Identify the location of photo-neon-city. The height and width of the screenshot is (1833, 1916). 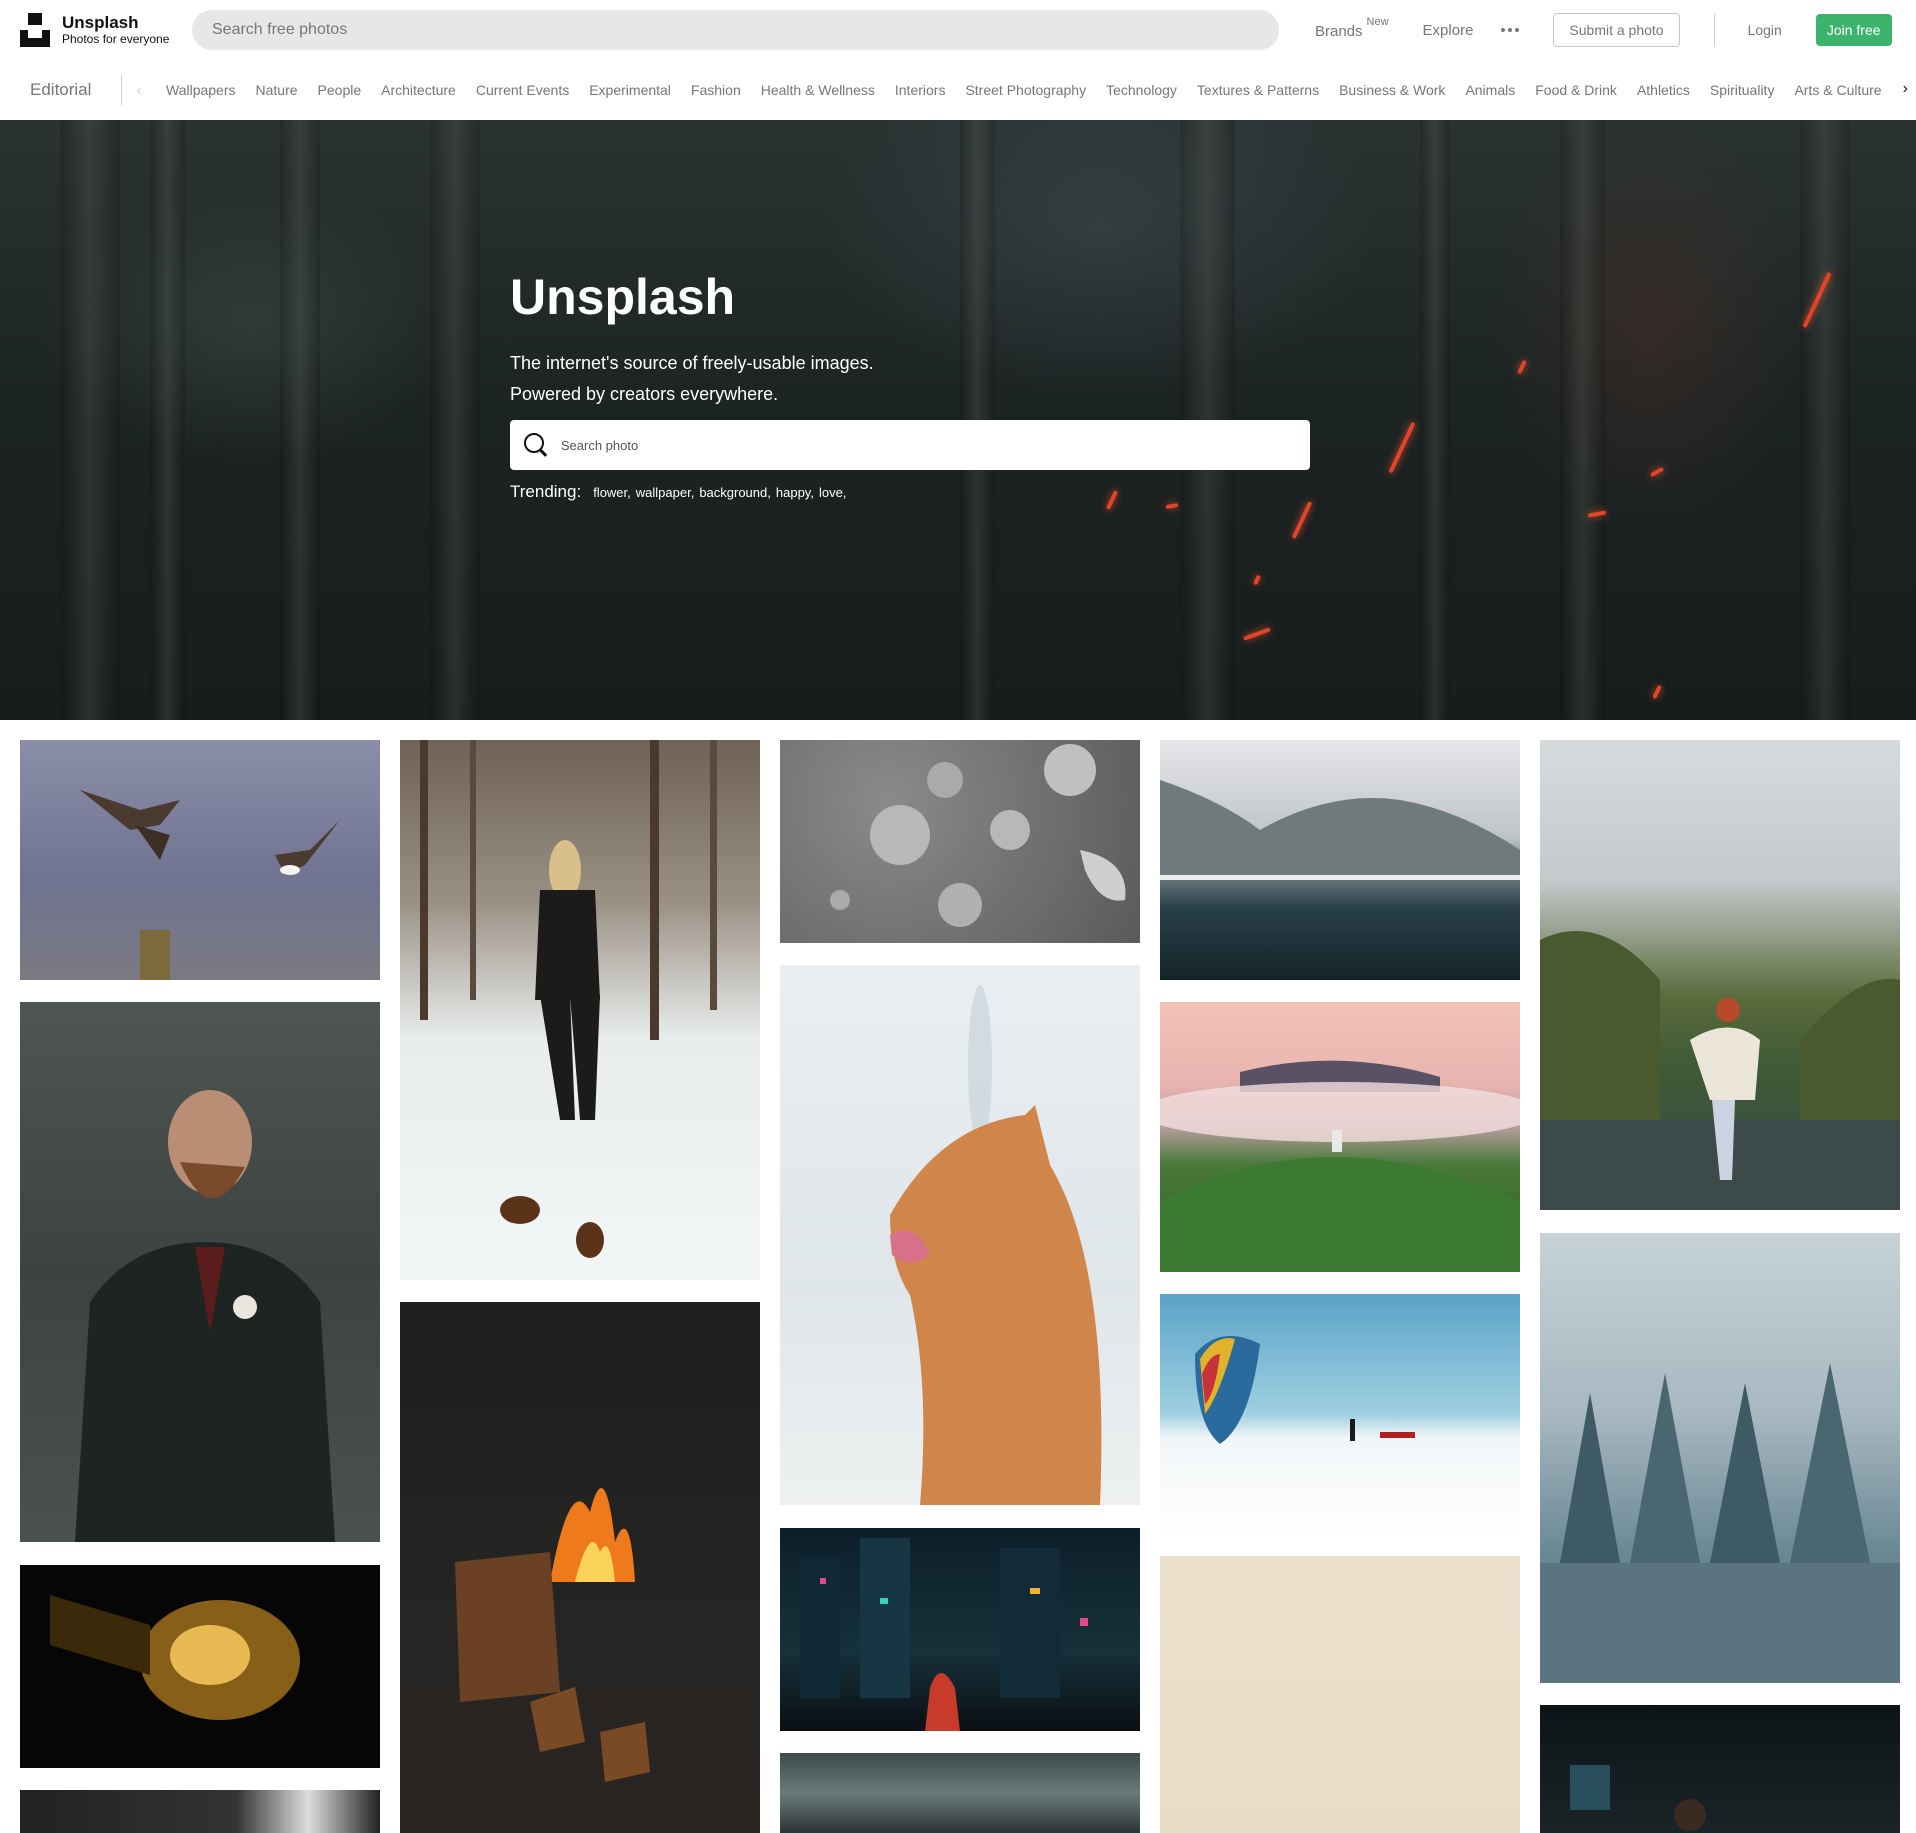
(960, 1629).